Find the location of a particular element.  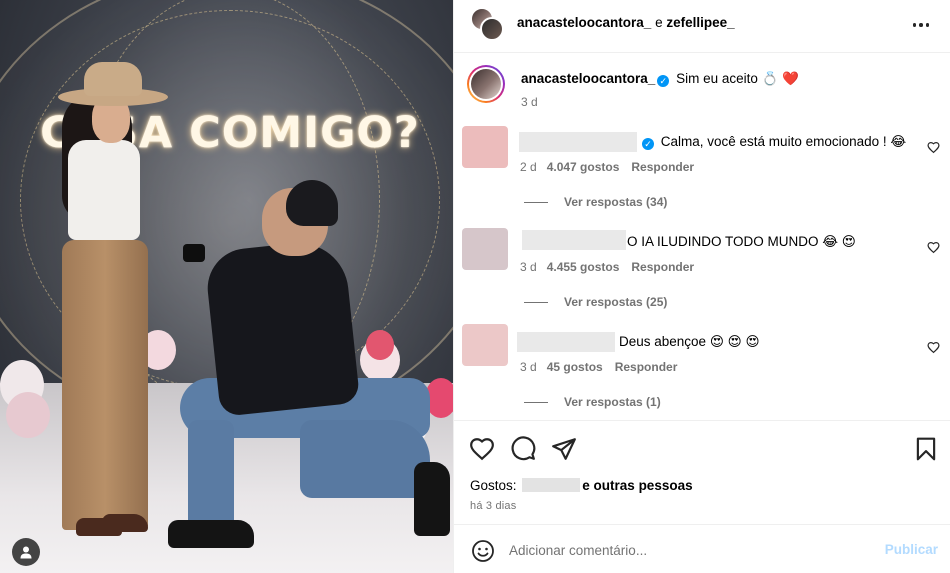

publish-button: Publicar is located at coordinates (911, 549).